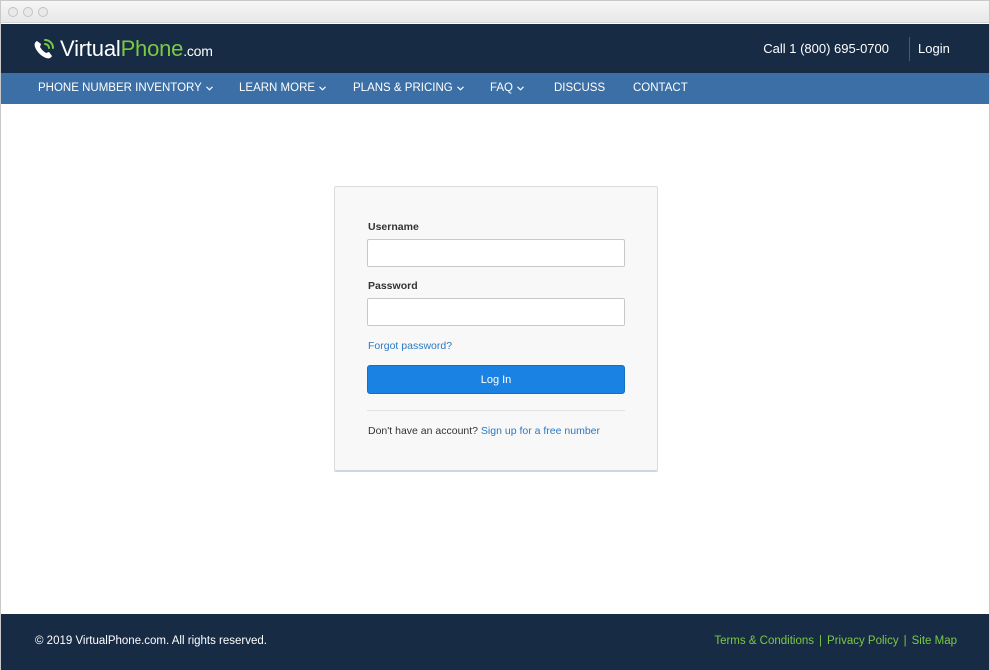  I want to click on nav-item-faq: FAQ, so click(507, 88).